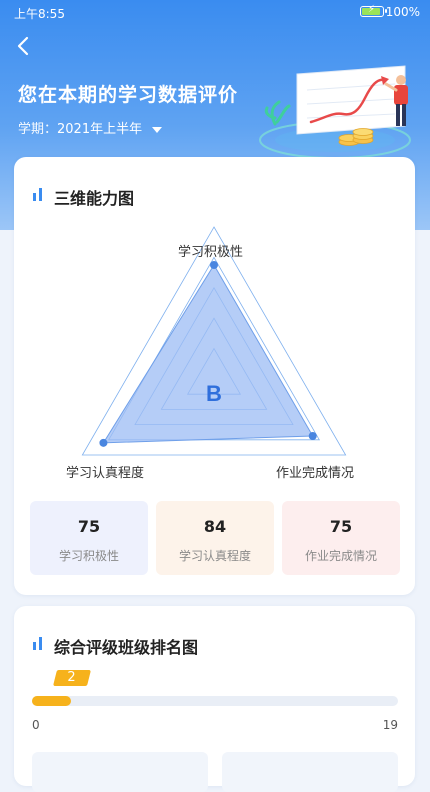  I want to click on battery-percent: 100%, so click(402, 12).